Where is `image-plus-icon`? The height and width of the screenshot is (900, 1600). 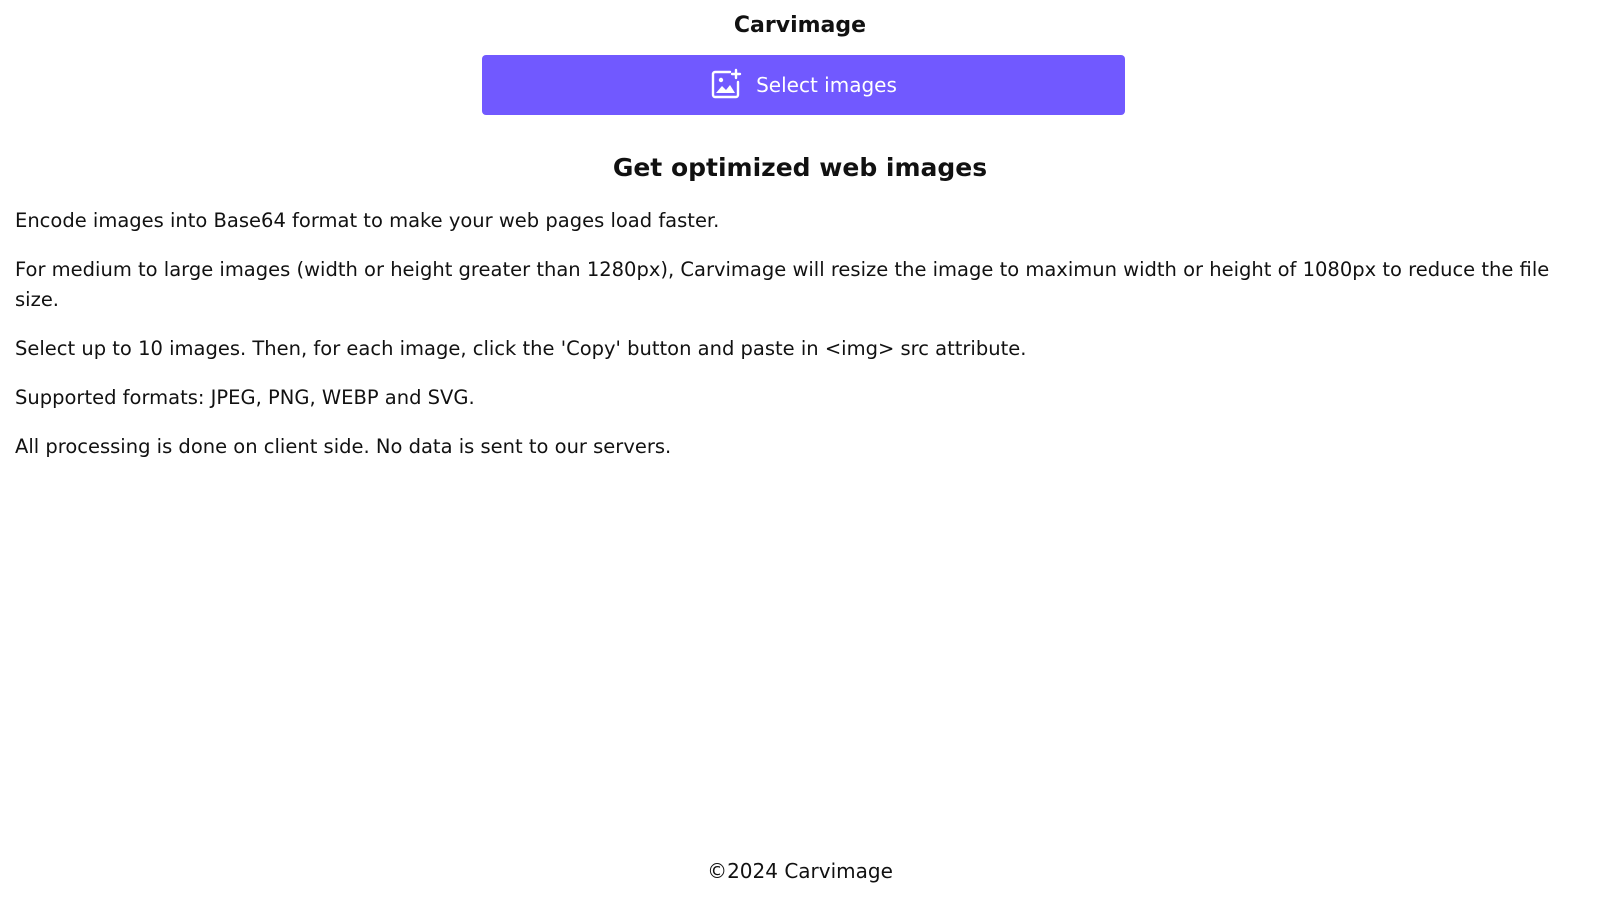
image-plus-icon is located at coordinates (726, 84).